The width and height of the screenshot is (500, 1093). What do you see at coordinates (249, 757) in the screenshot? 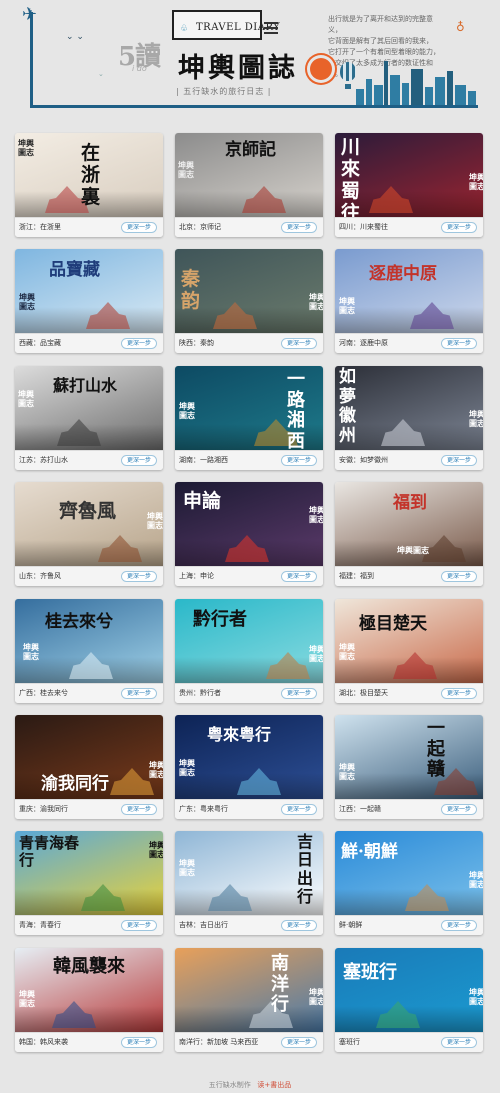
I see `destination-cover-image: 粤來粤行 坤輿圖志` at bounding box center [249, 757].